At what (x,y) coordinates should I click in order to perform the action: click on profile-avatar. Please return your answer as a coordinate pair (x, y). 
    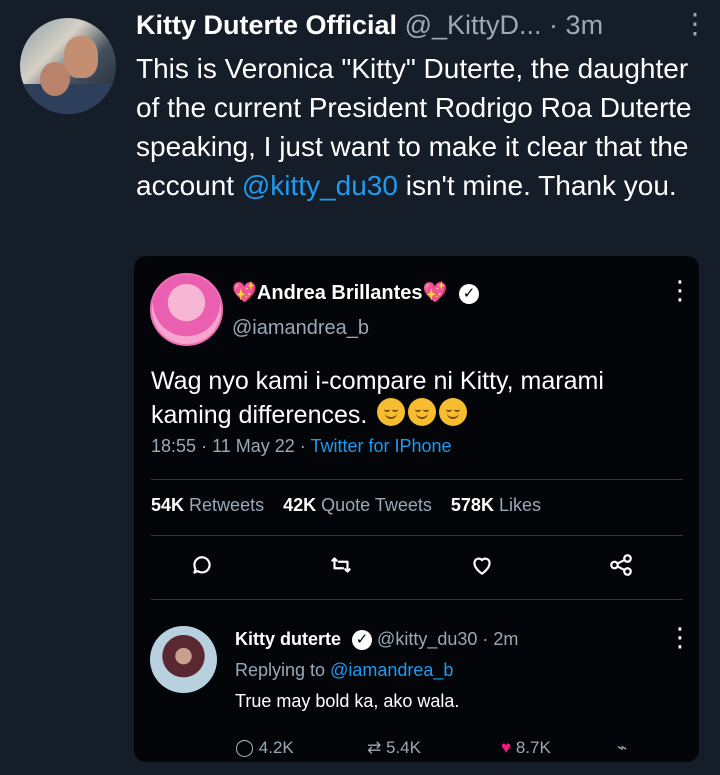
    Looking at the image, I should click on (68, 66).